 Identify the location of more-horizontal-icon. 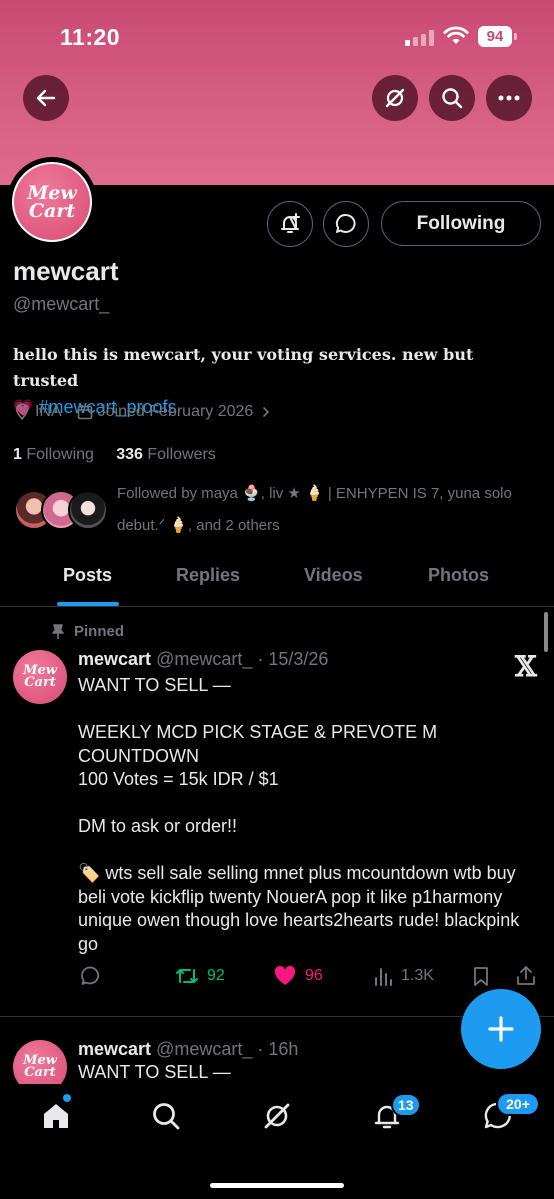
(509, 98).